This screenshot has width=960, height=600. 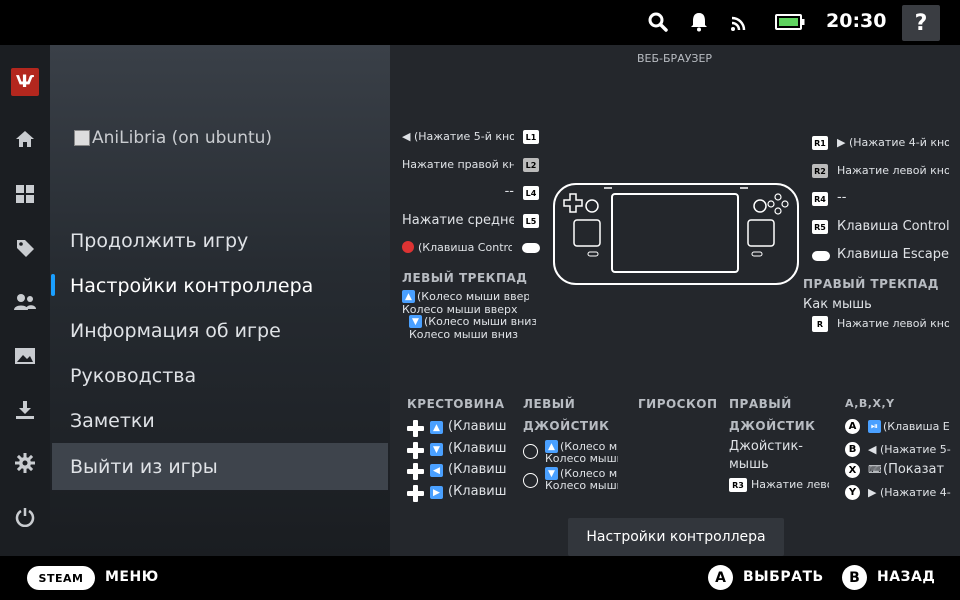 What do you see at coordinates (749, 464) in the screenshot?
I see `right-stick-mode-2: мышь` at bounding box center [749, 464].